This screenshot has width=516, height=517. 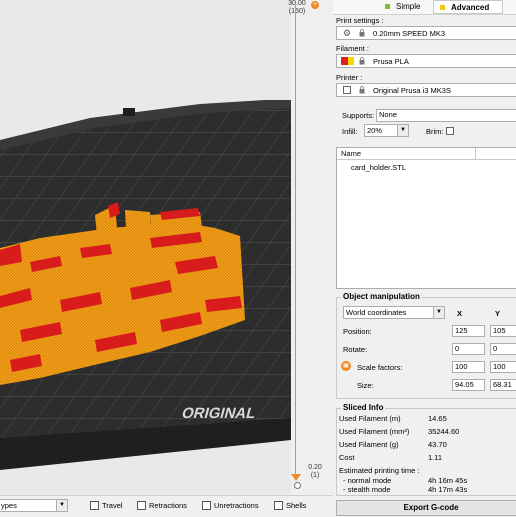 I want to click on brim-checkbox, so click(x=450, y=131).